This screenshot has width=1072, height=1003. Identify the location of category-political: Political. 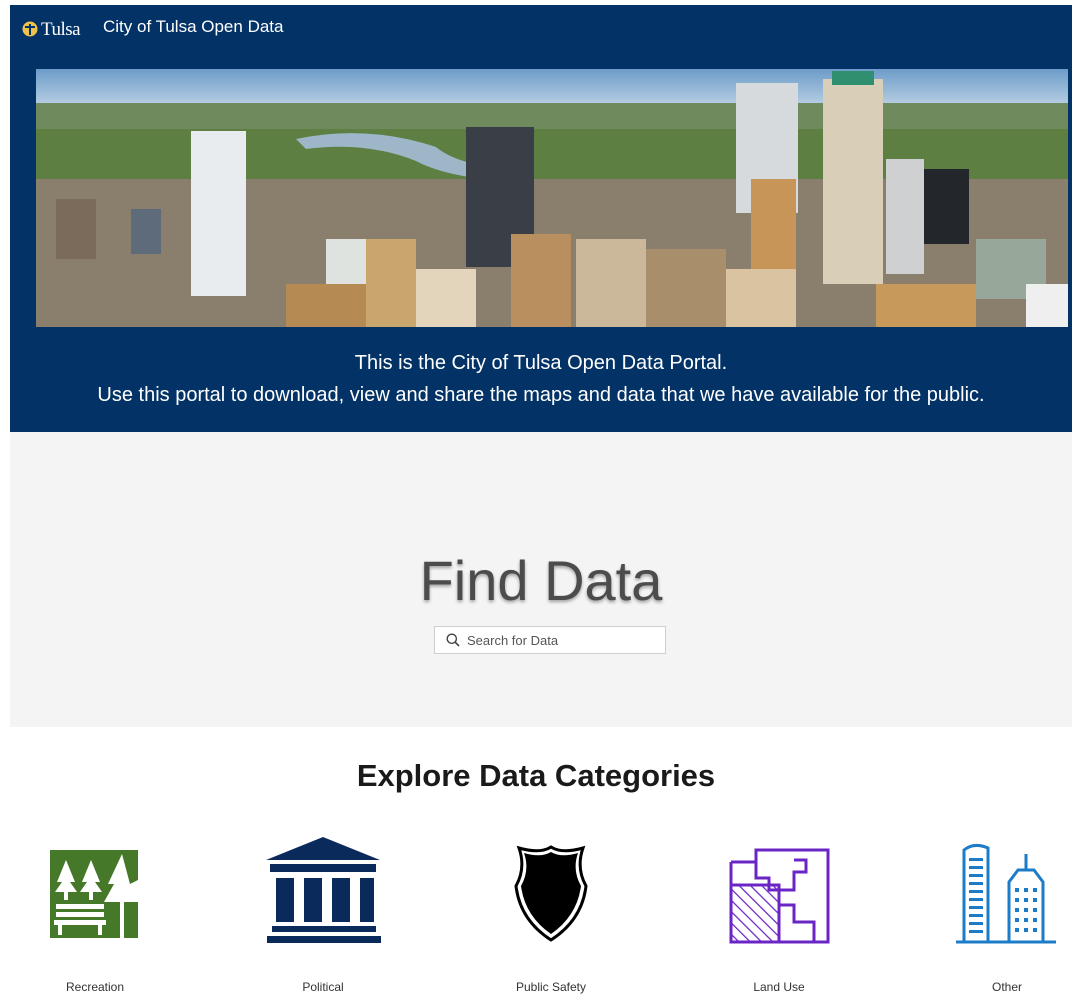
(323, 915).